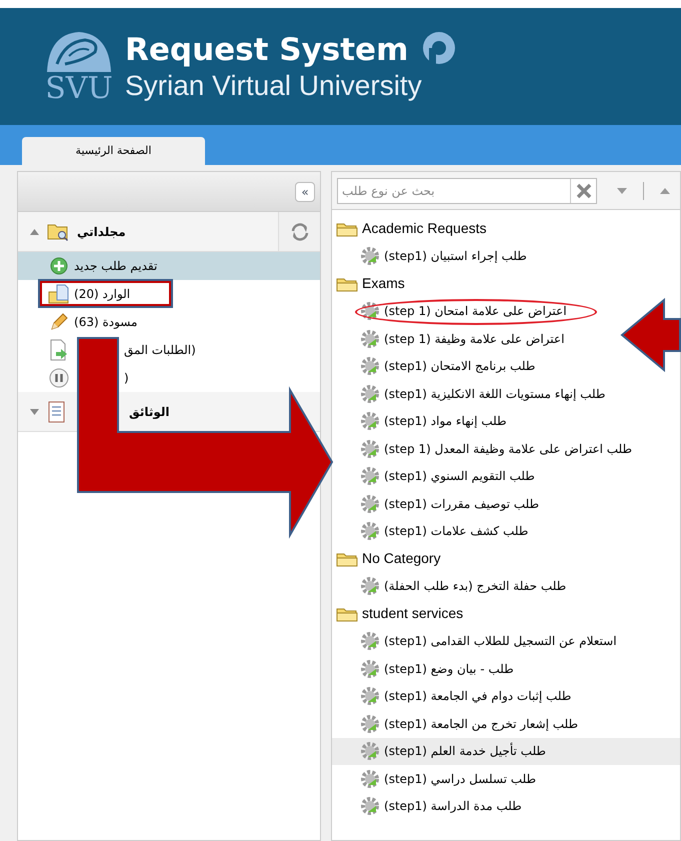 The width and height of the screenshot is (681, 841). Describe the element at coordinates (59, 378) in the screenshot. I see `pause-icon` at that location.